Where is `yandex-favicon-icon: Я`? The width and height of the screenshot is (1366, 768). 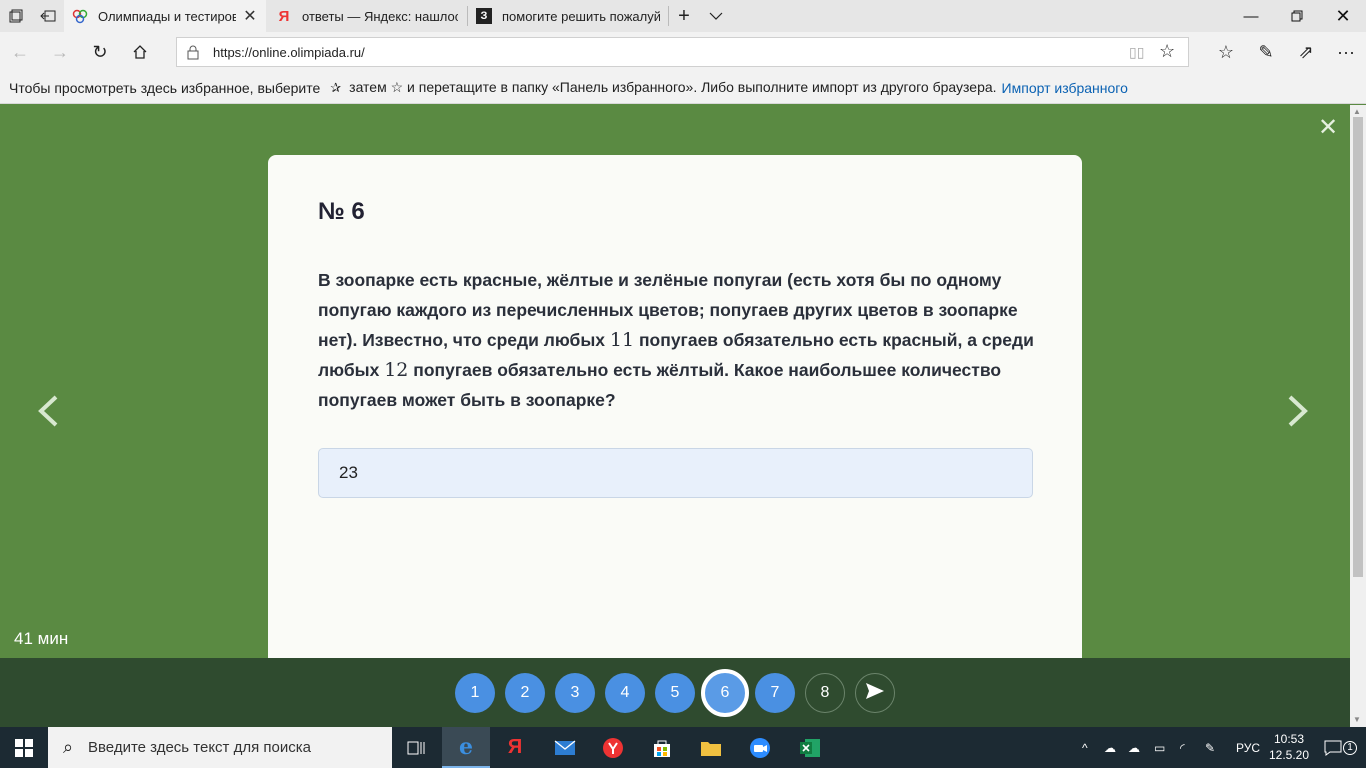 yandex-favicon-icon: Я is located at coordinates (284, 16).